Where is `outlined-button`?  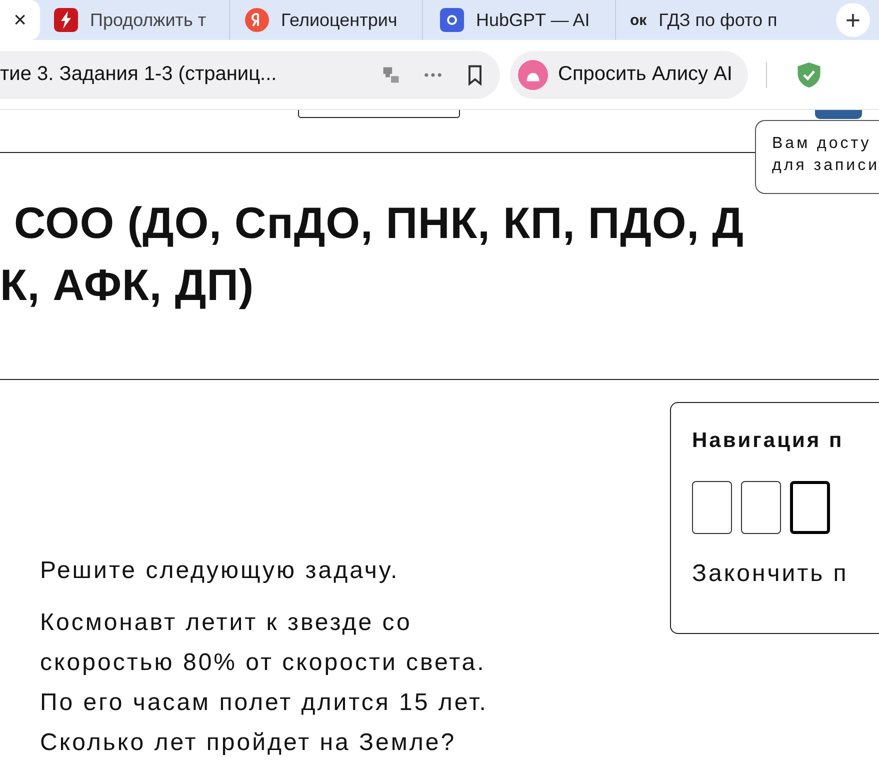
outlined-button is located at coordinates (379, 114).